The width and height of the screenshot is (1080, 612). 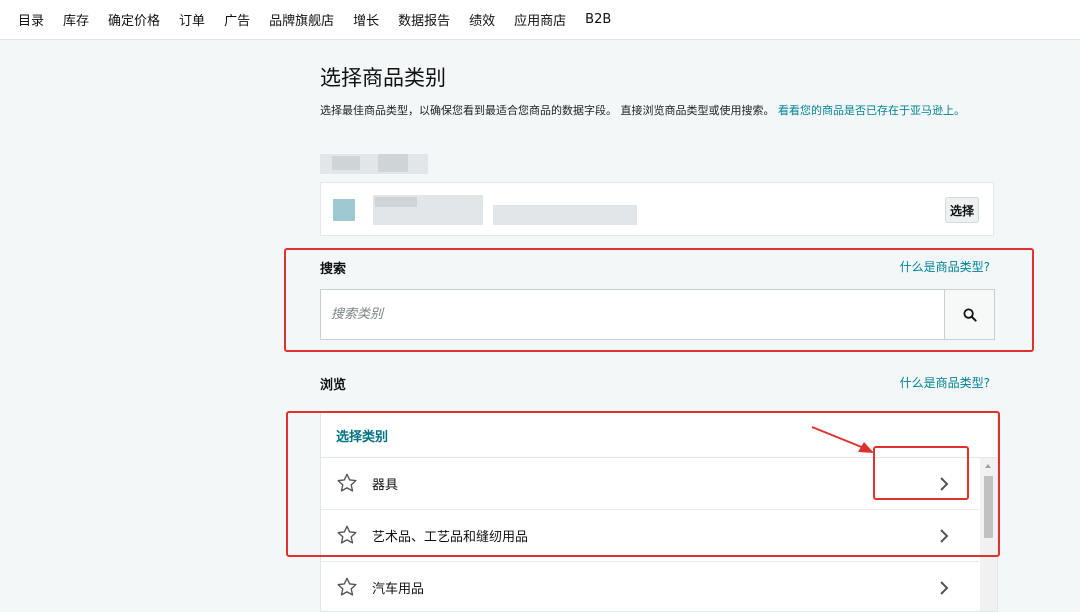 I want to click on search-button, so click(x=969, y=314).